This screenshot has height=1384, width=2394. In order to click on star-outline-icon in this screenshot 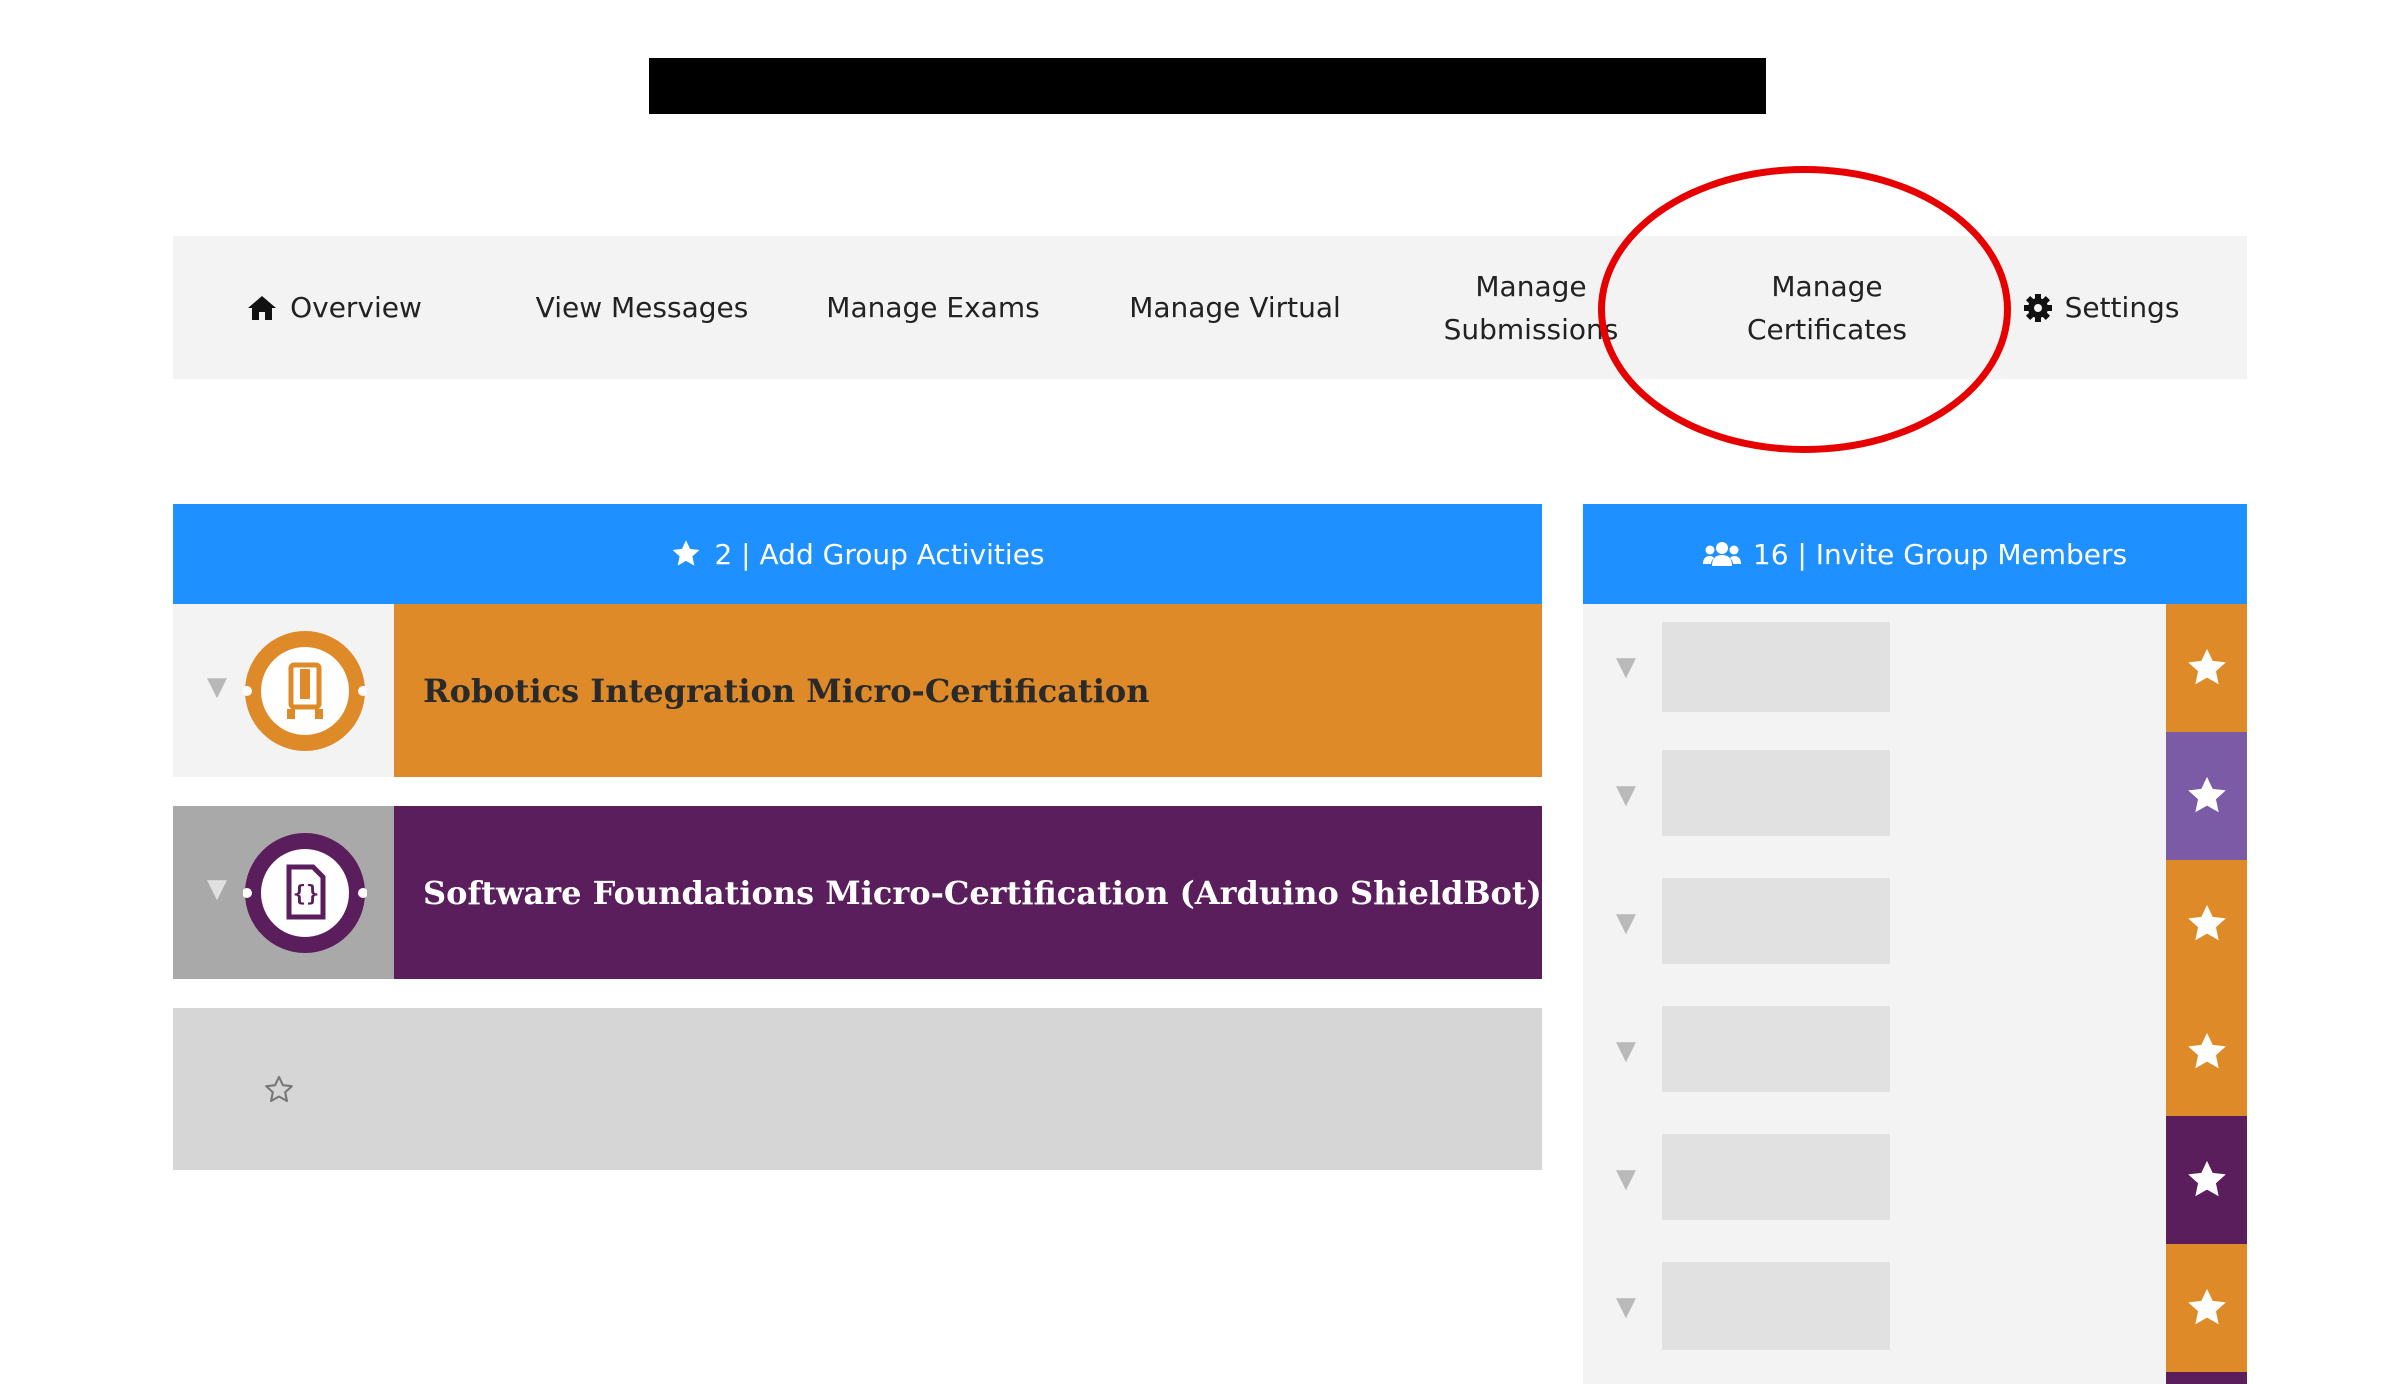, I will do `click(279, 1090)`.